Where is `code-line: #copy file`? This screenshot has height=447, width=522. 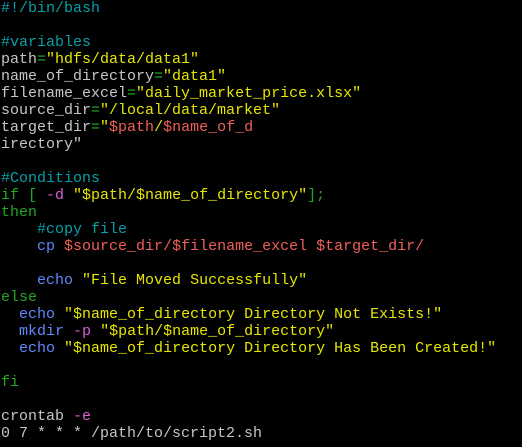 code-line: #copy file is located at coordinates (261, 229).